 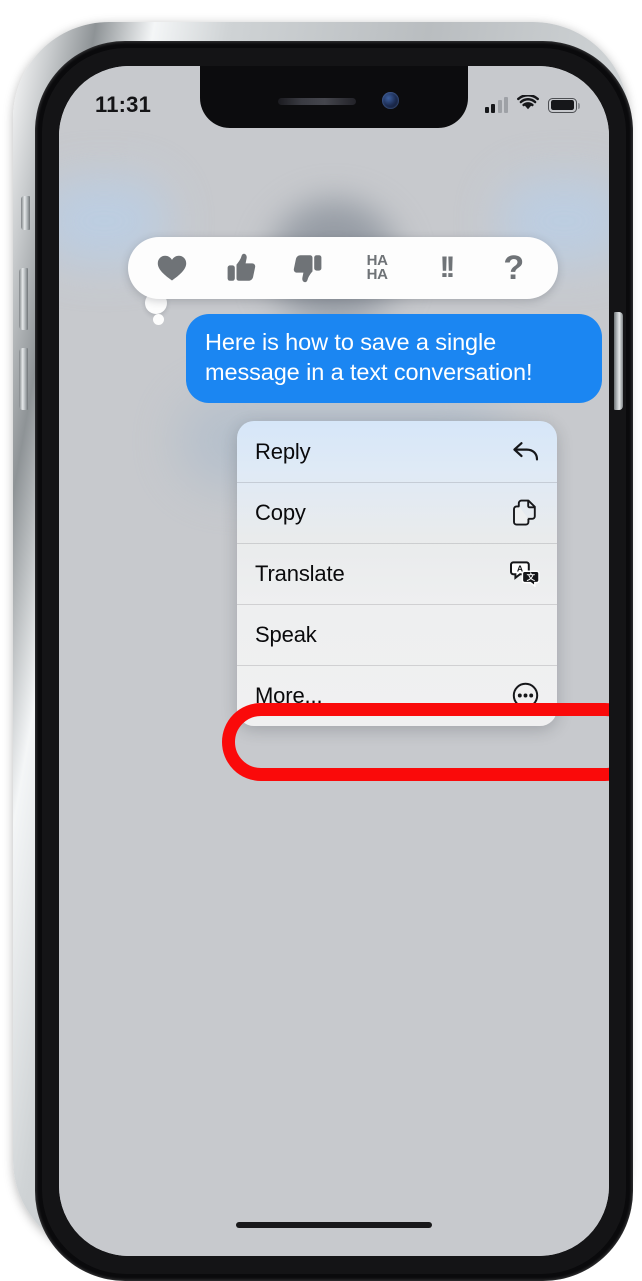 I want to click on volume-up-button, so click(x=23, y=299).